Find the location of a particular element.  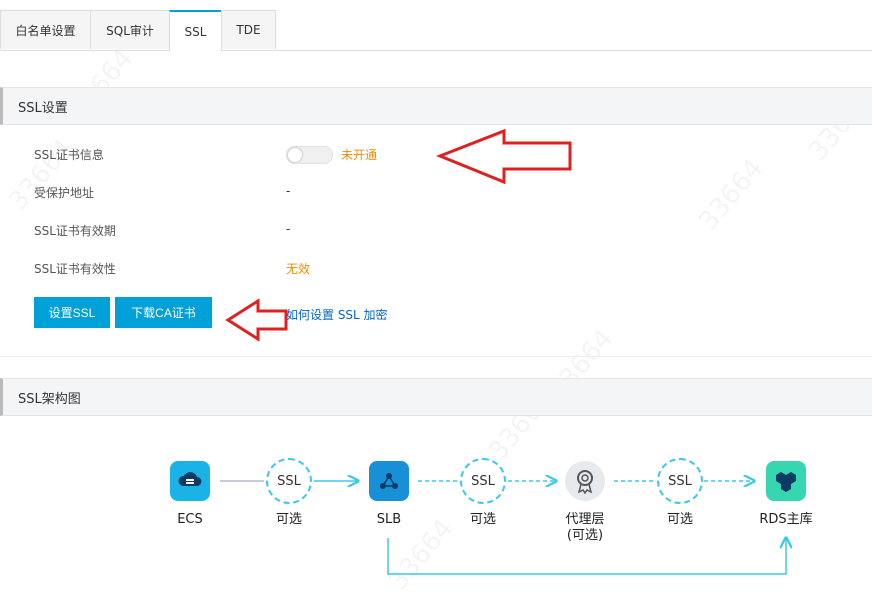

section-title: SSL设置 is located at coordinates (43, 108).